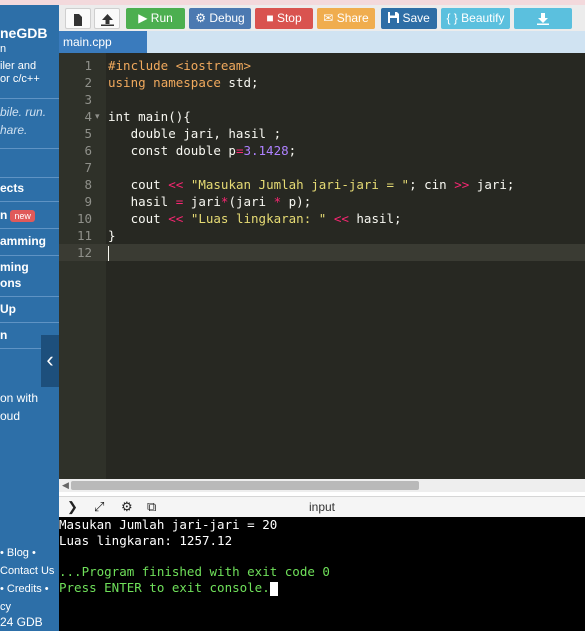 The image size is (585, 631). Describe the element at coordinates (27, 571) in the screenshot. I see `footer-contact-link: Contact Us` at that location.